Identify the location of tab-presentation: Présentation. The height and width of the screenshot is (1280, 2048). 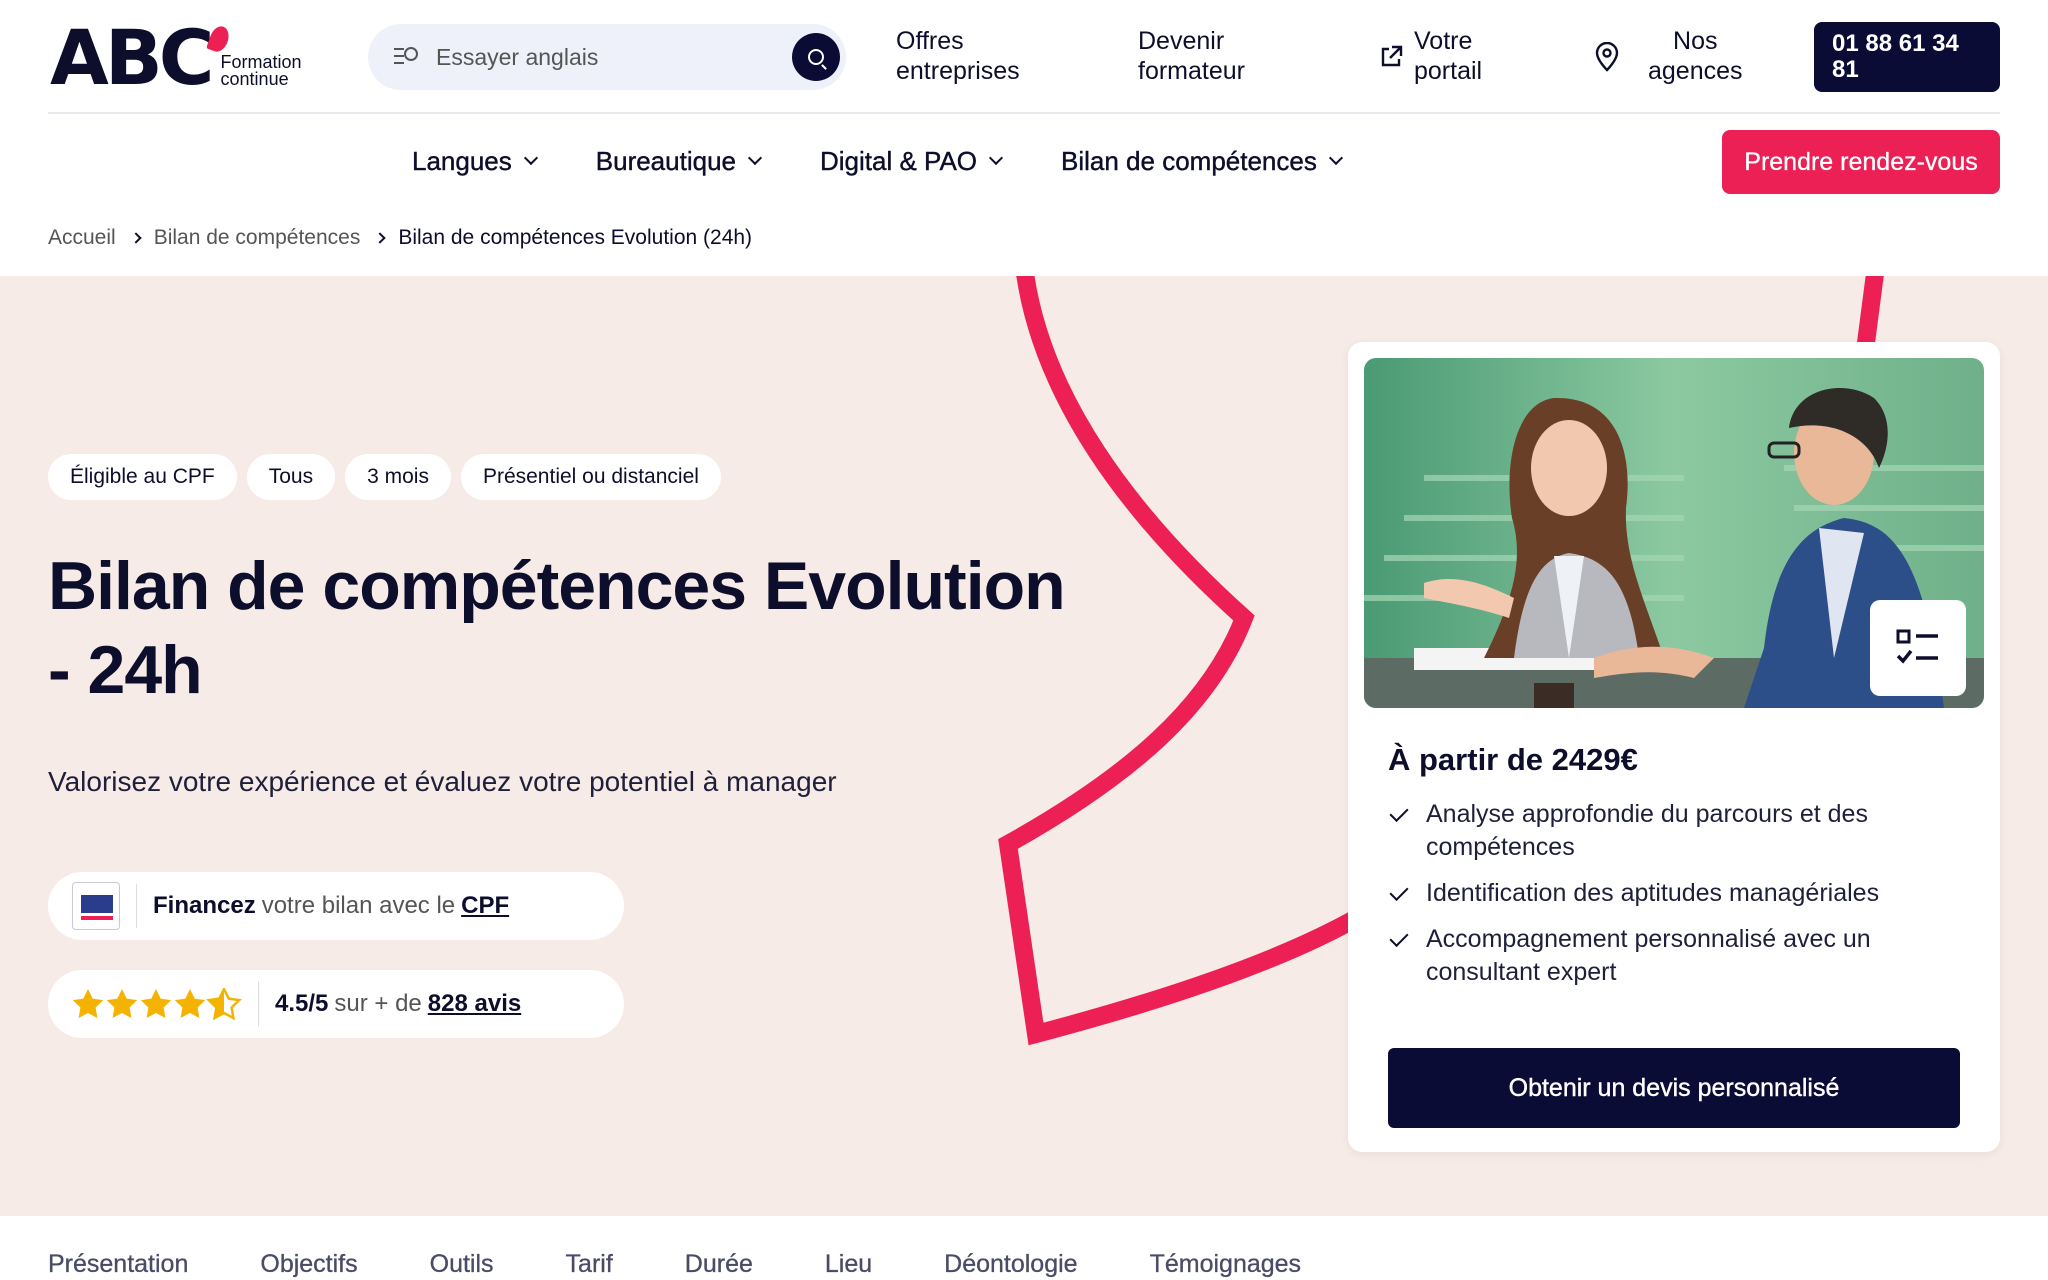
(118, 1264).